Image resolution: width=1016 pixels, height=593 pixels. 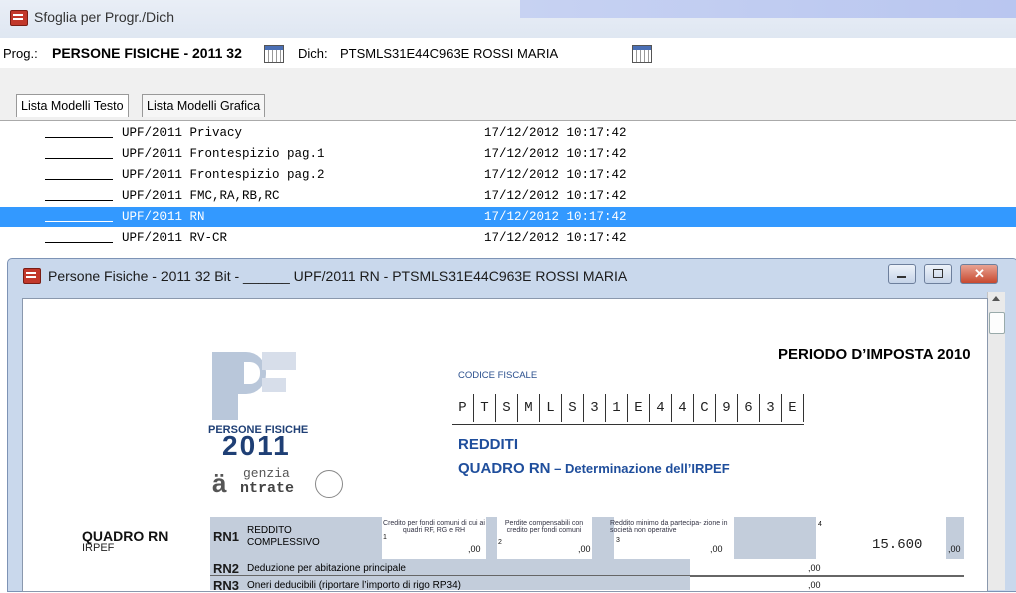 I want to click on rn2-value: ,00, so click(x=814, y=568).